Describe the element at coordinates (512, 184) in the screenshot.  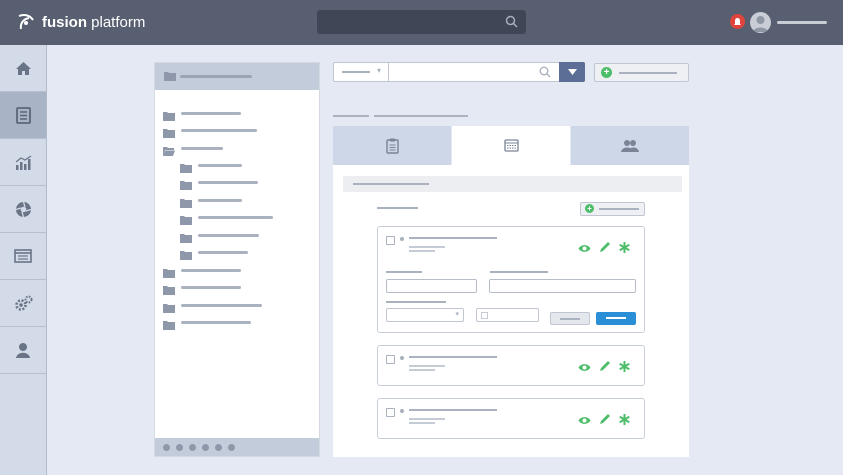
I see `section-header-bar` at that location.